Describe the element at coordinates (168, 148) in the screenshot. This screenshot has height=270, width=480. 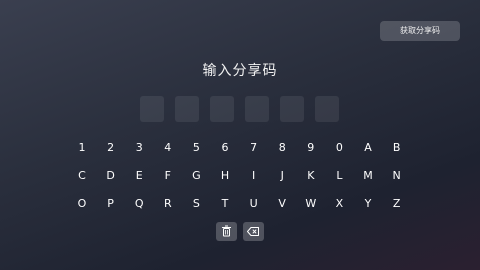
I see `key-4: 4` at that location.